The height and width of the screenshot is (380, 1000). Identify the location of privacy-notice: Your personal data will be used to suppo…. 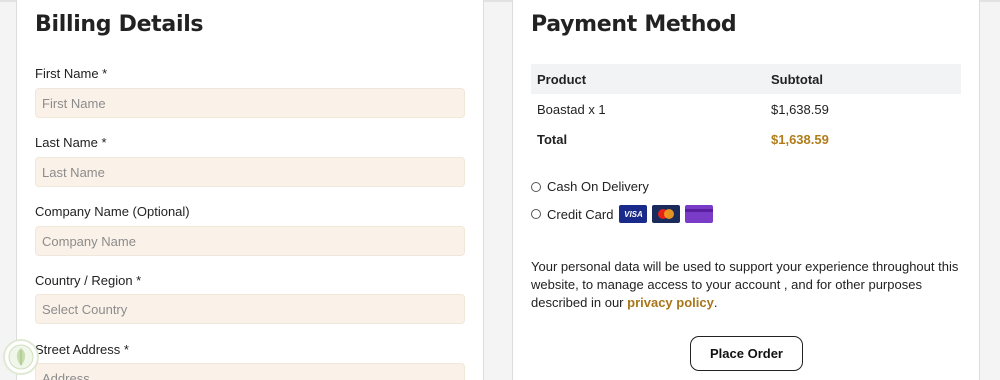
(746, 285).